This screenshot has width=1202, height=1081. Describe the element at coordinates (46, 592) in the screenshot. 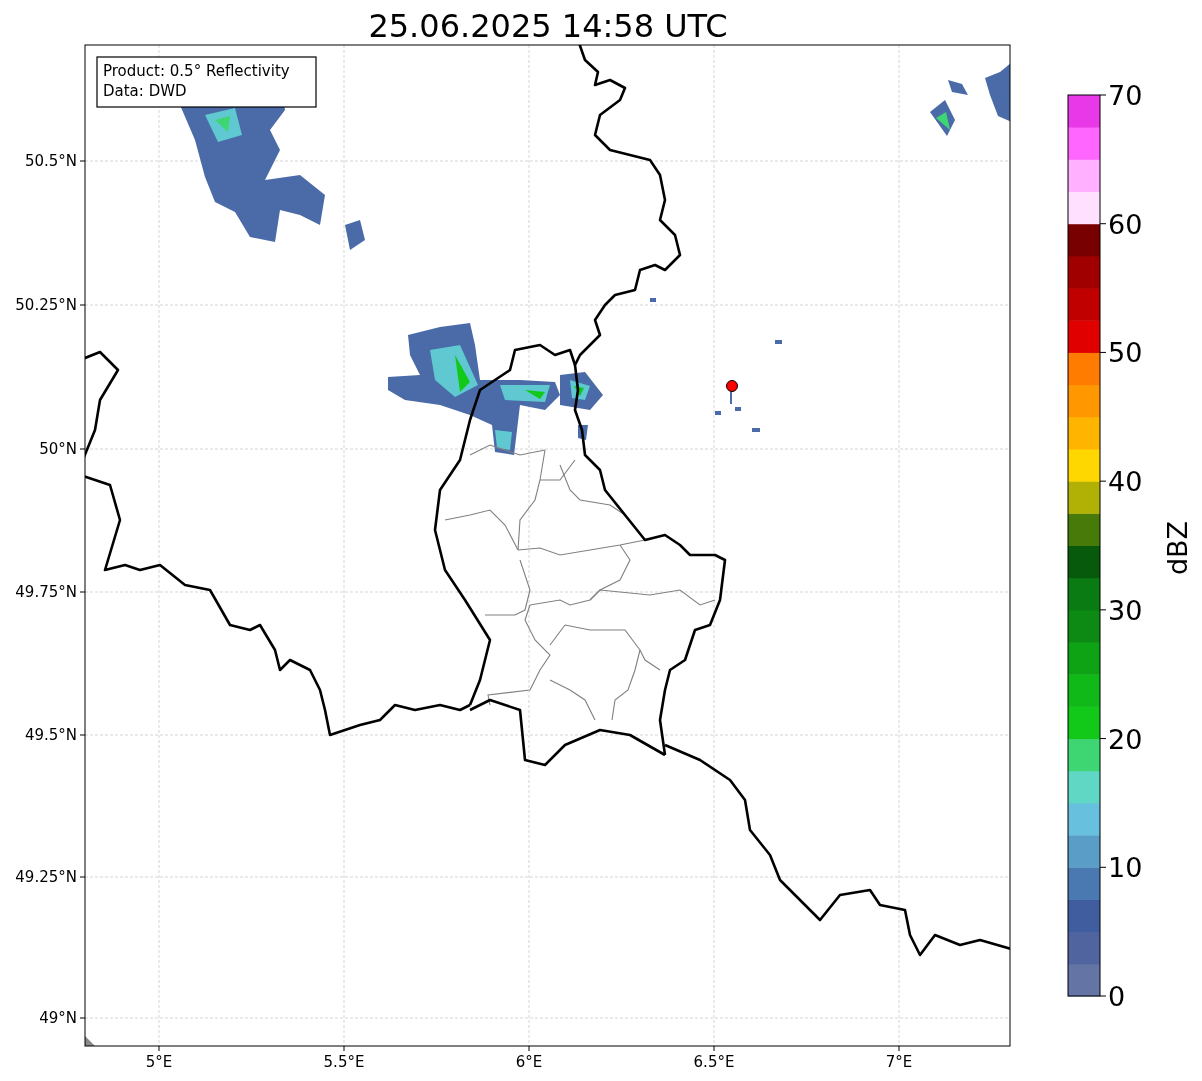

I see `latitude-label: 49.75°N` at that location.